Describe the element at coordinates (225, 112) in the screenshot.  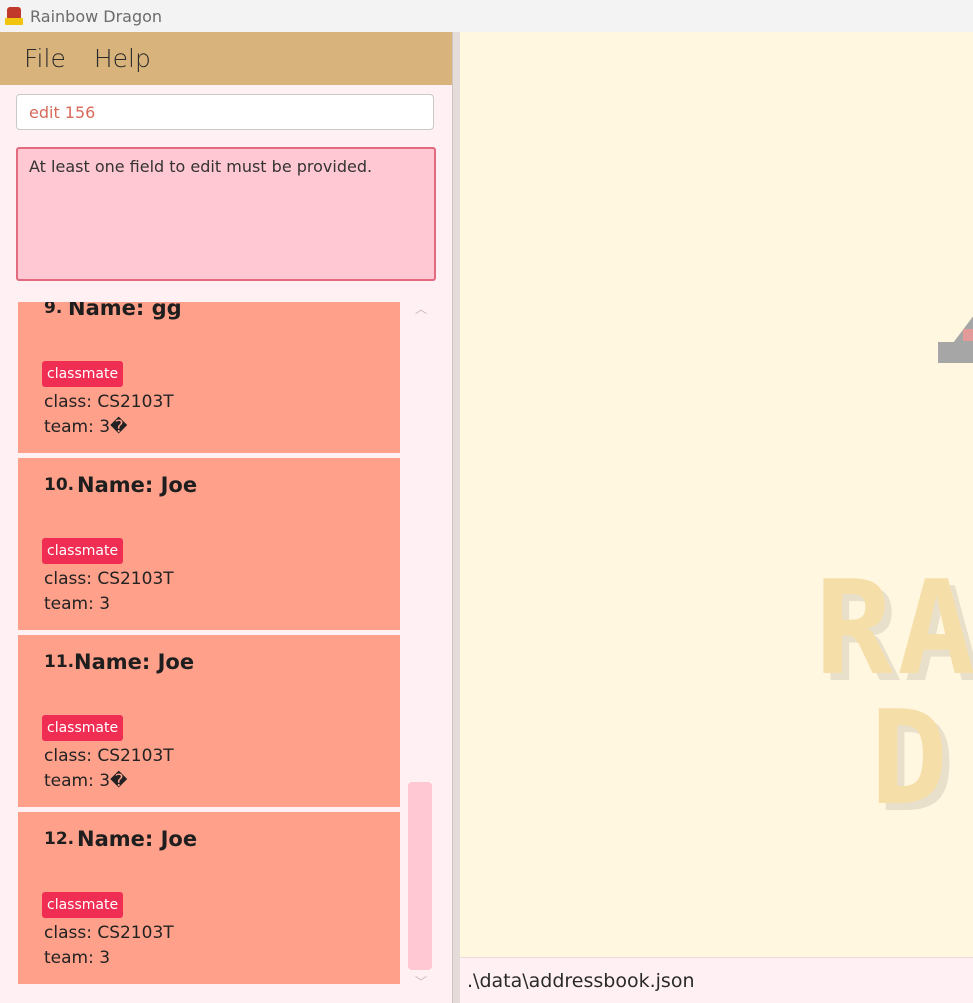
I see `command-input` at that location.